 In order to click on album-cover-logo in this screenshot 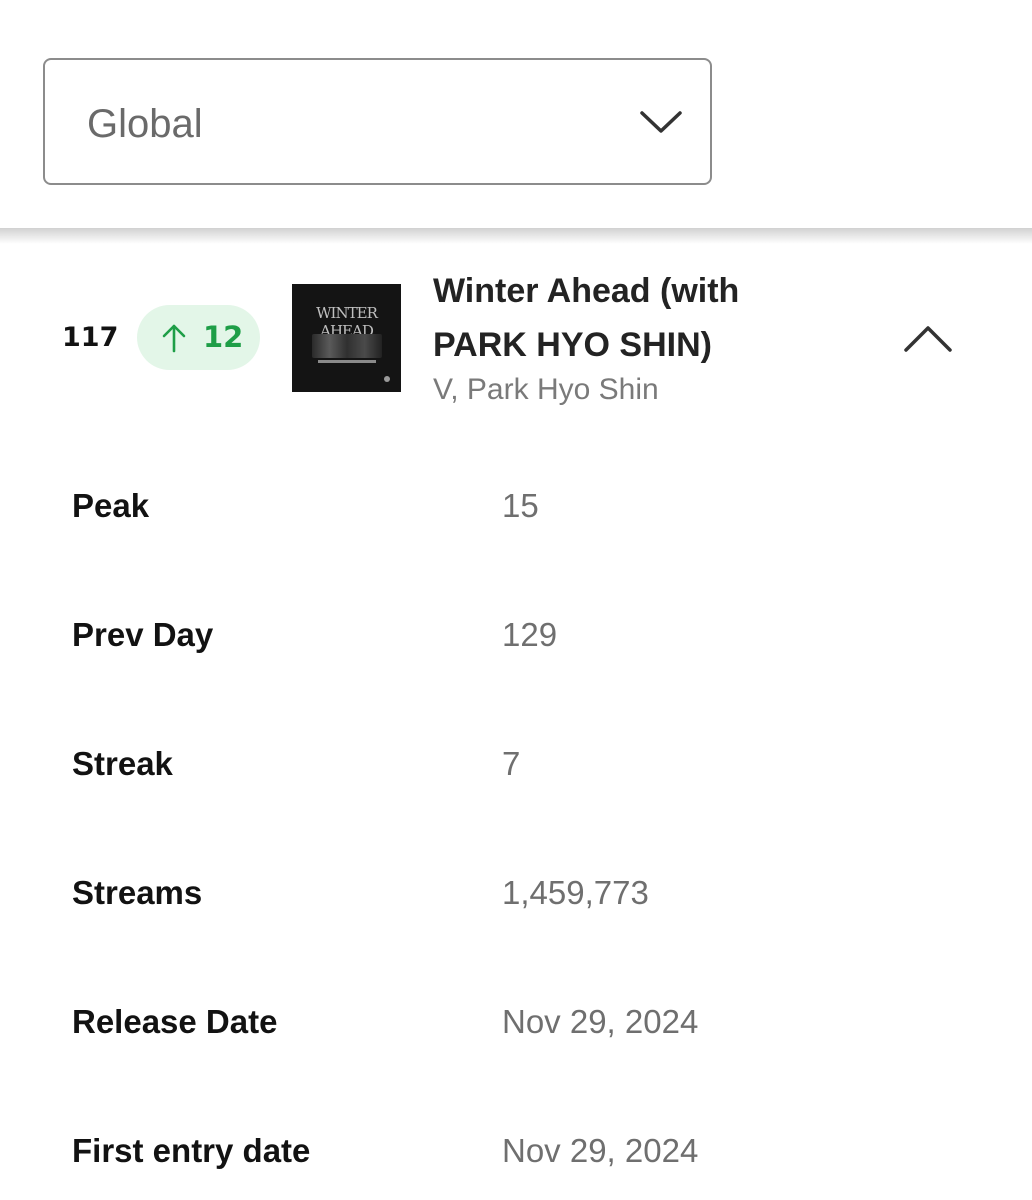, I will do `click(387, 379)`.